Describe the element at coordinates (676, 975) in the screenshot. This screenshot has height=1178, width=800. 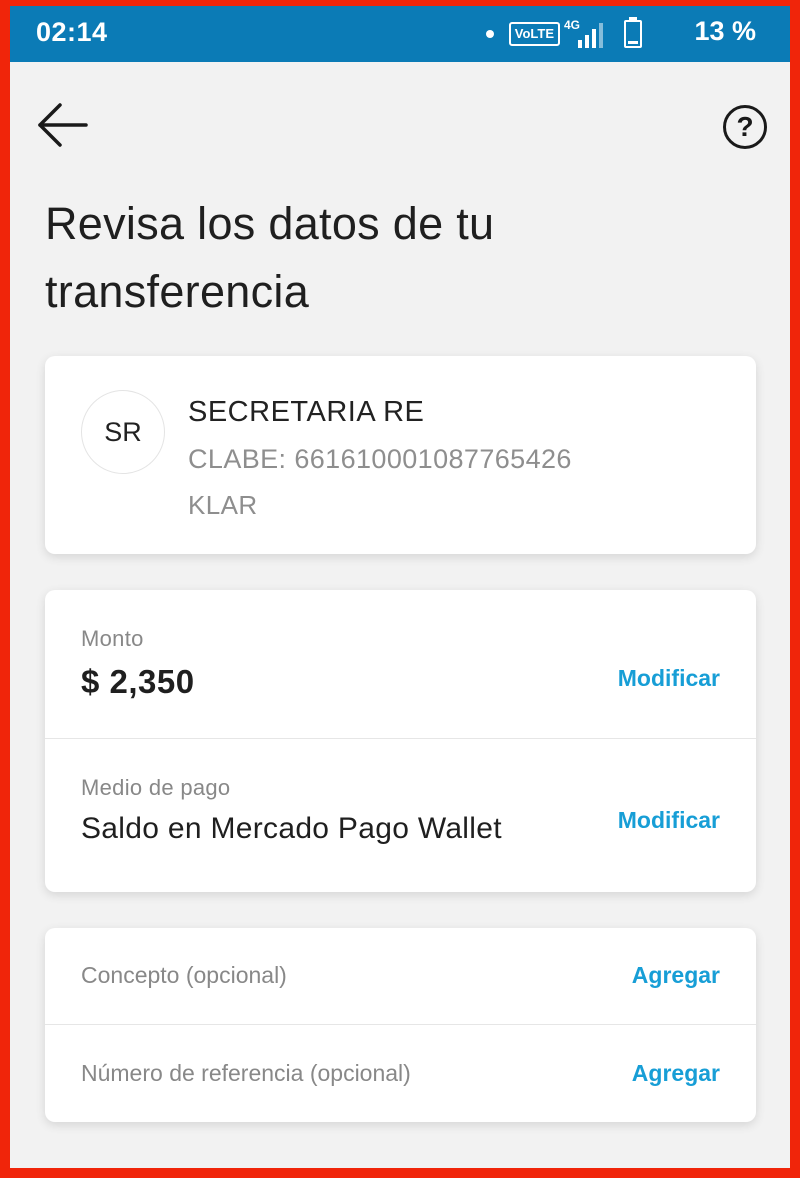
I see `add-concept-button: Agregar` at that location.